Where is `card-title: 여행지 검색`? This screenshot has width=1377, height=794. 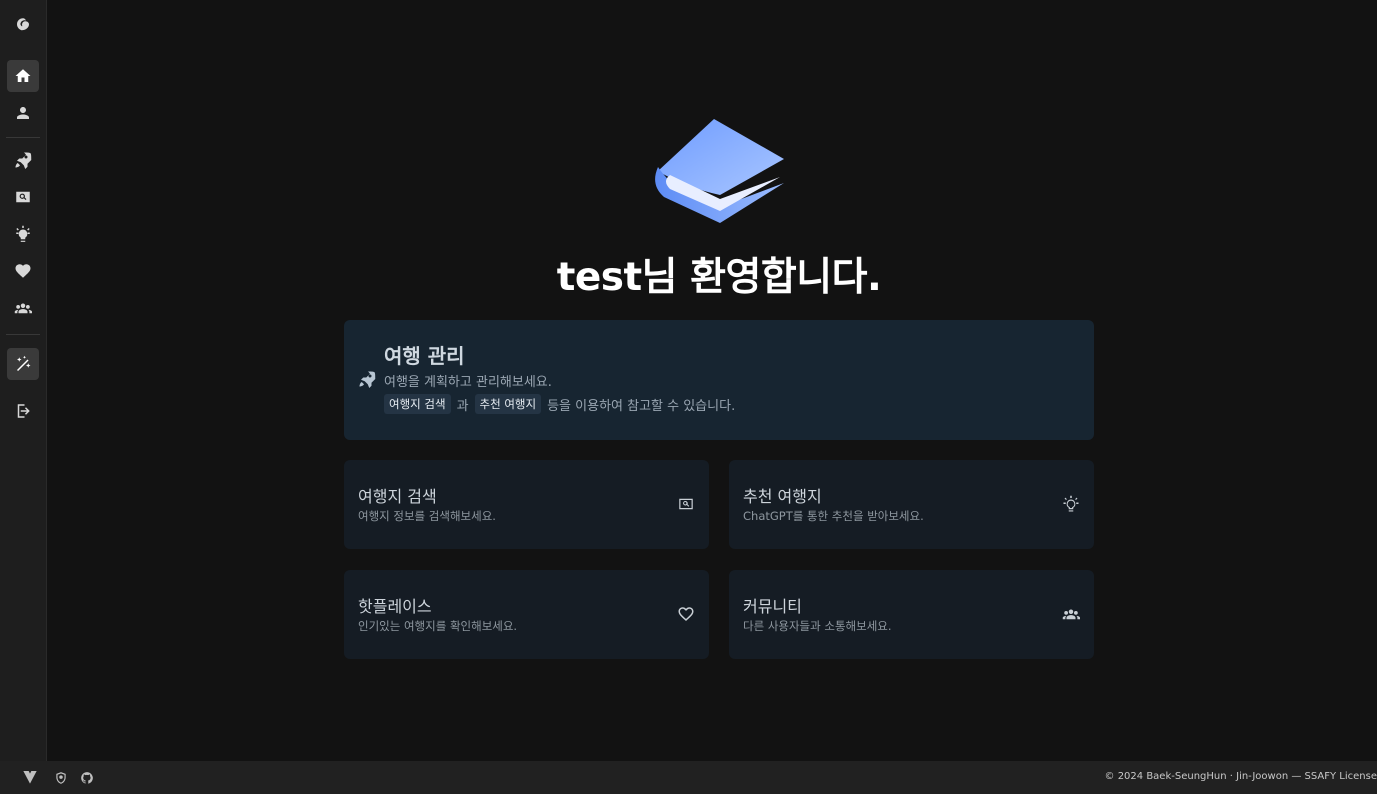 card-title: 여행지 검색 is located at coordinates (397, 496).